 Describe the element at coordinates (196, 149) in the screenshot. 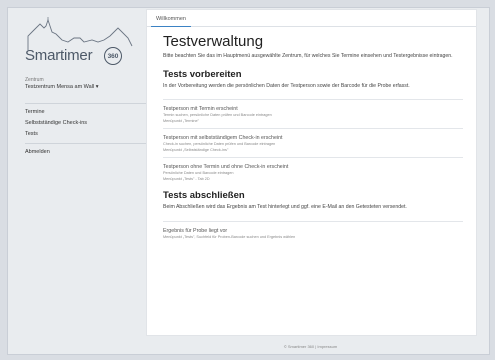

I see `list-item-menu: Menüpunkt „Selbstständige Check-ins"` at that location.